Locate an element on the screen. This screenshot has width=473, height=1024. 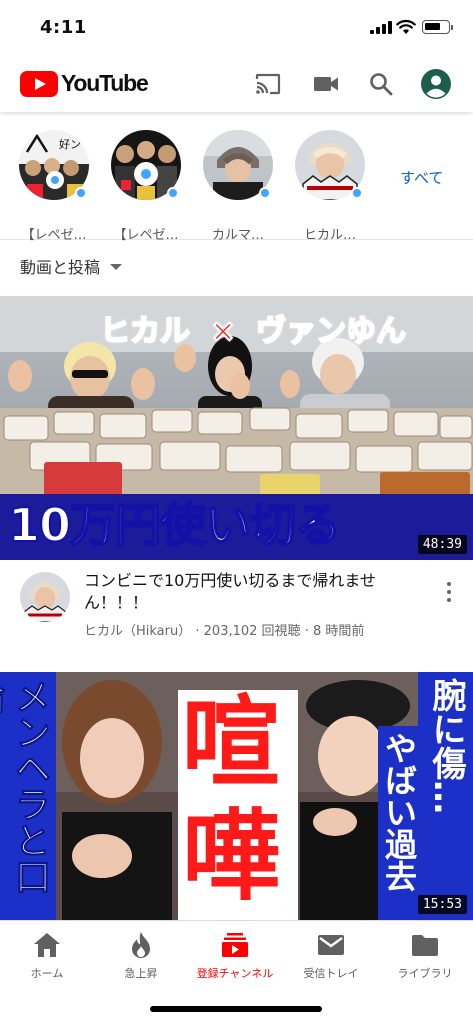
thumbnail-text-left: メンヘラと口論 is located at coordinates (25, 786).